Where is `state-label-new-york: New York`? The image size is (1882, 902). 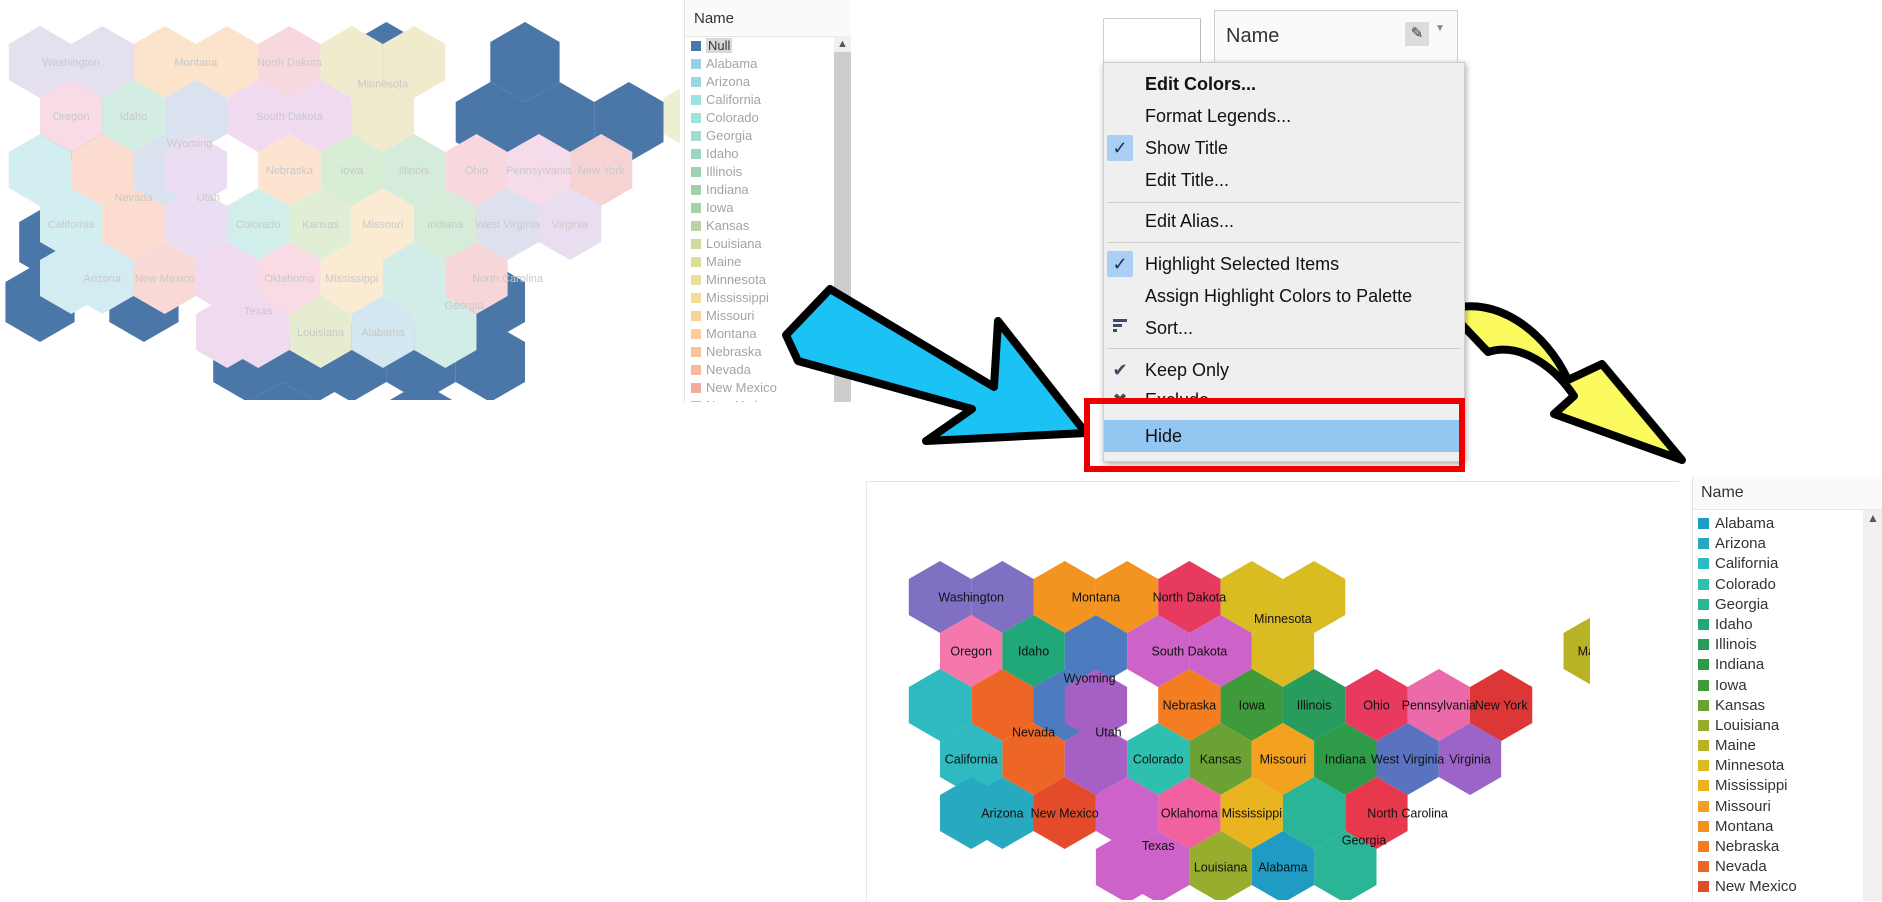
state-label-new-york: New York is located at coordinates (601, 171).